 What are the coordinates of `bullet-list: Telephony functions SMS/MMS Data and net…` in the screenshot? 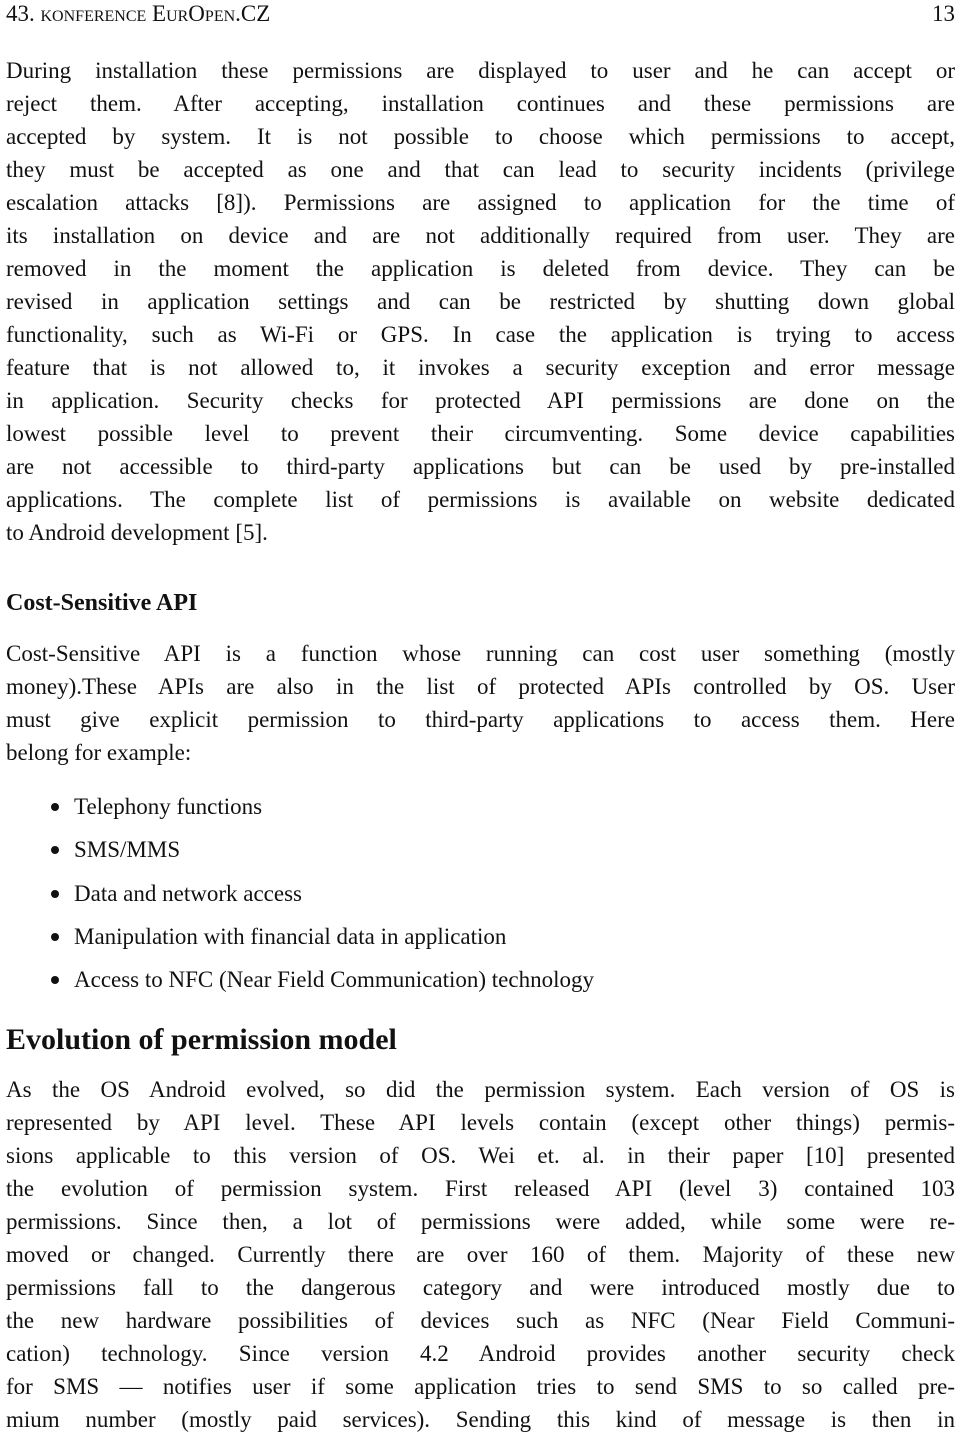 It's located at (300, 893).